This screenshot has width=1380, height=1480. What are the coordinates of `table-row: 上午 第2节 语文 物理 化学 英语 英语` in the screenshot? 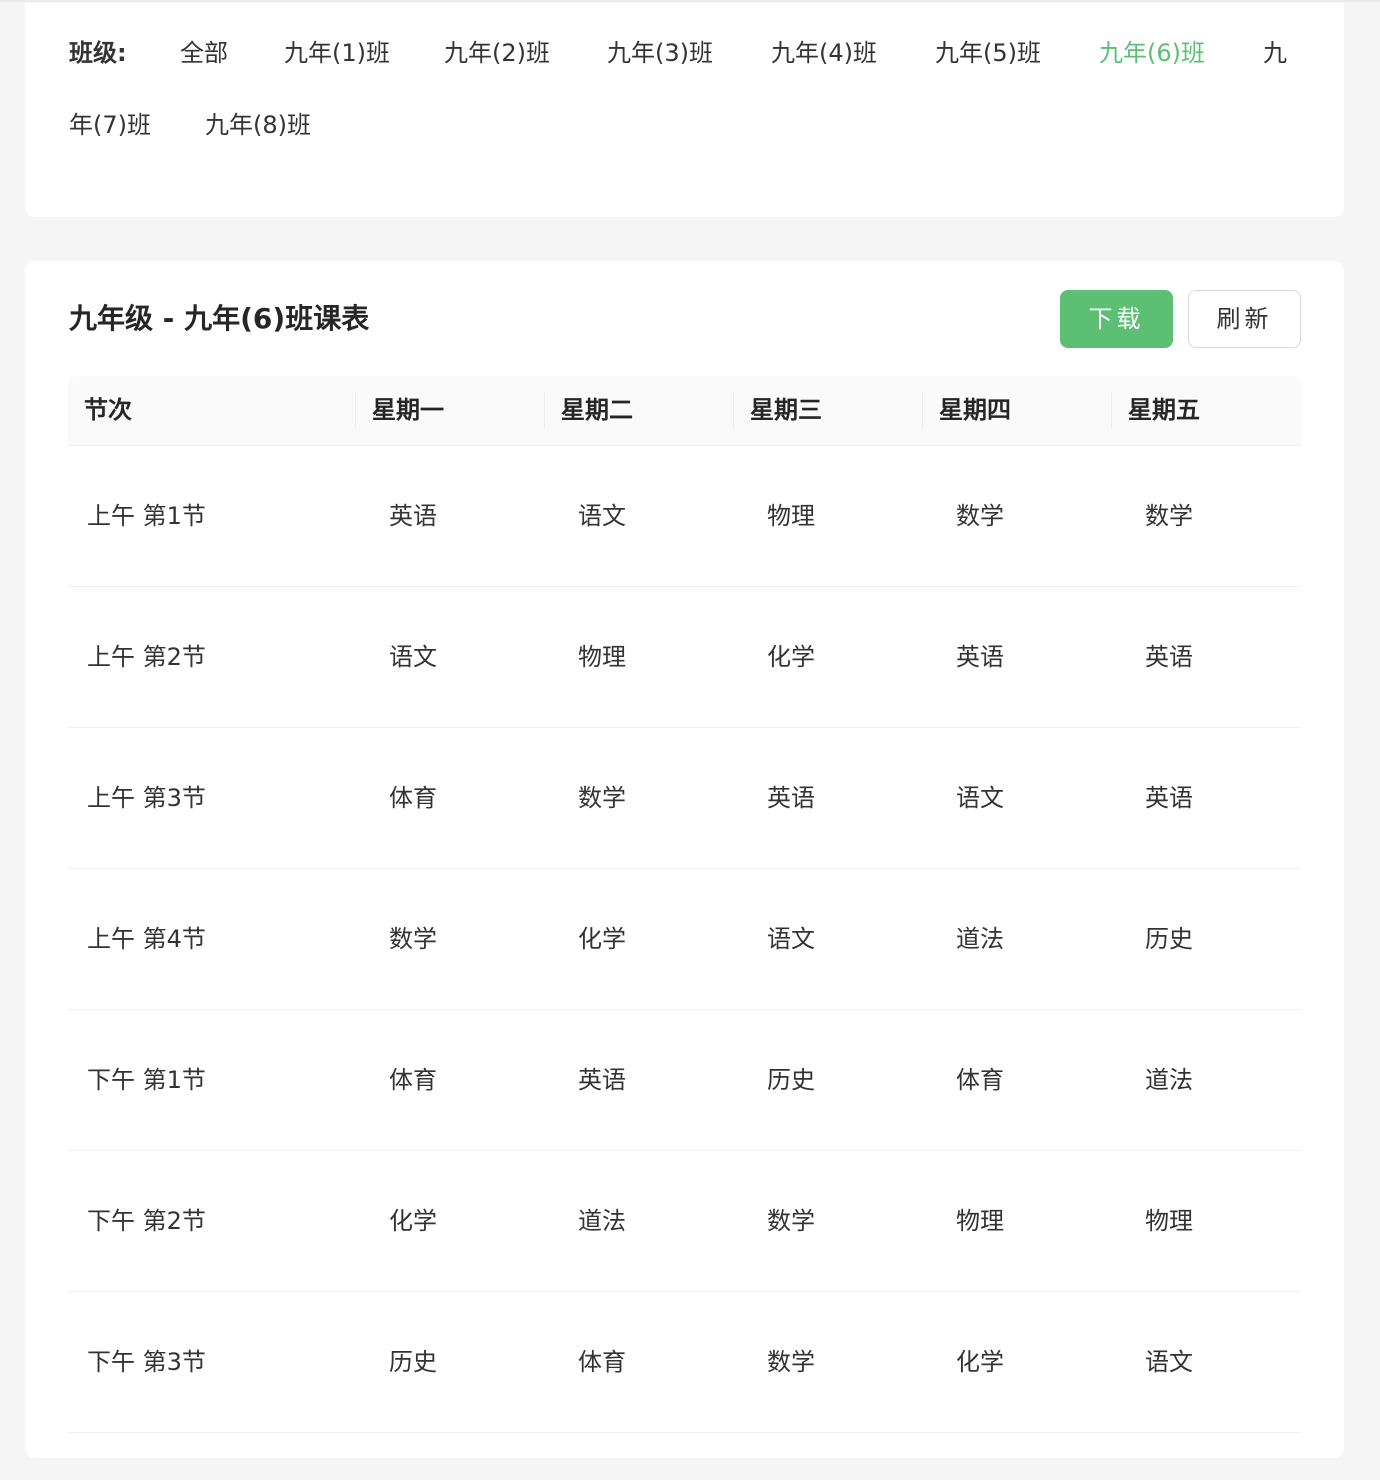 It's located at (684, 657).